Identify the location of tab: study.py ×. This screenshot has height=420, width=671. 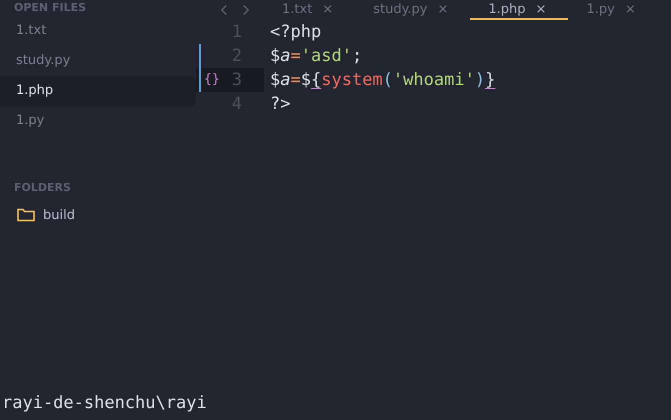
(412, 10).